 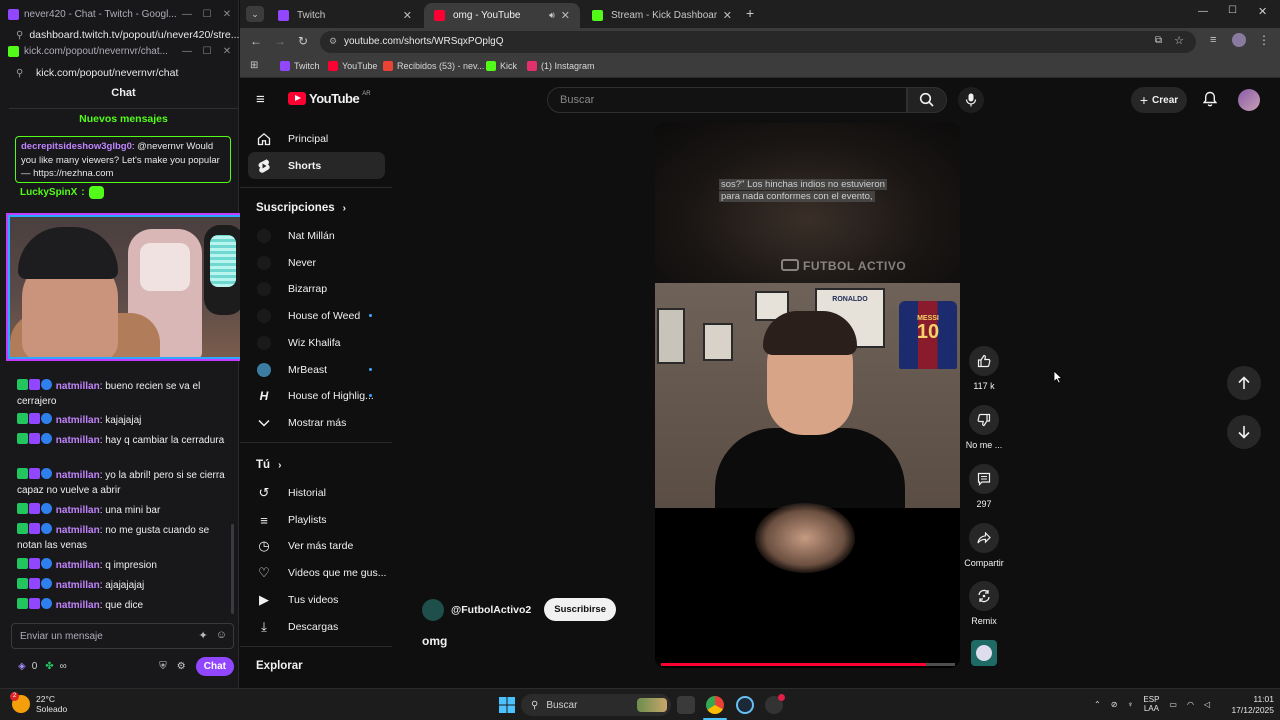 What do you see at coordinates (297, 600) in the screenshot?
I see `sidebar-item-your-videos: ▶ Tus videos` at bounding box center [297, 600].